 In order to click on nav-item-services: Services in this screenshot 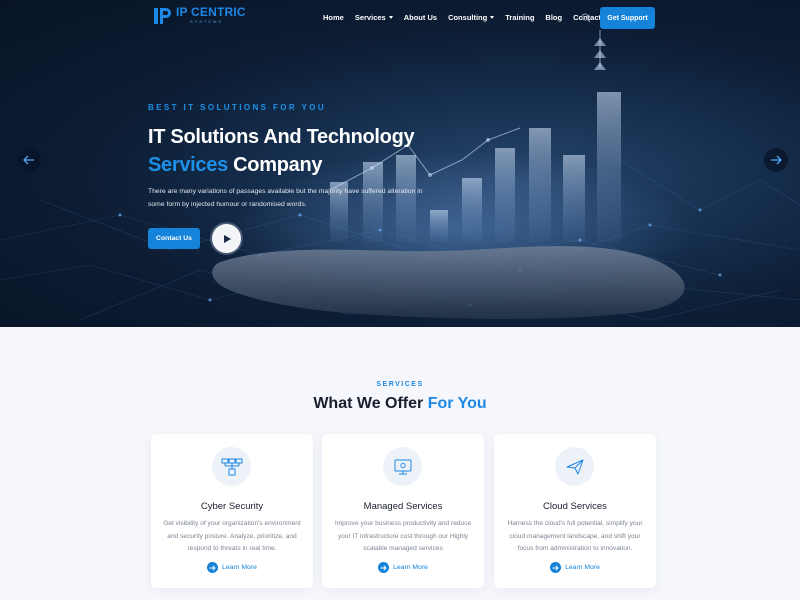, I will do `click(374, 17)`.